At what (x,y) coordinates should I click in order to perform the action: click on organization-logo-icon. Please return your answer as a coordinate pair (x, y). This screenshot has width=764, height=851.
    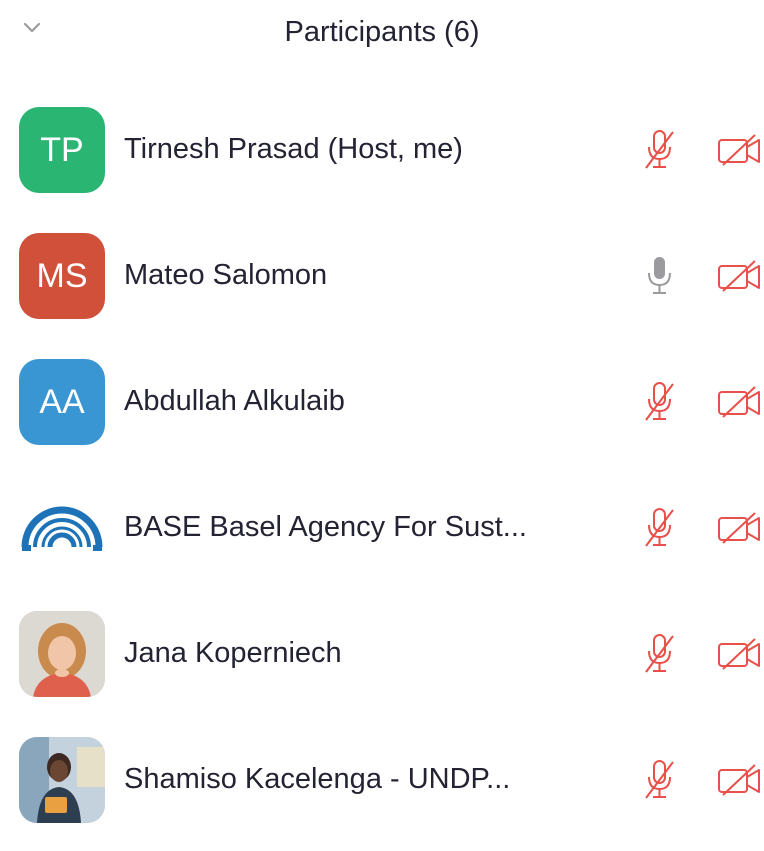
    Looking at the image, I should click on (62, 528).